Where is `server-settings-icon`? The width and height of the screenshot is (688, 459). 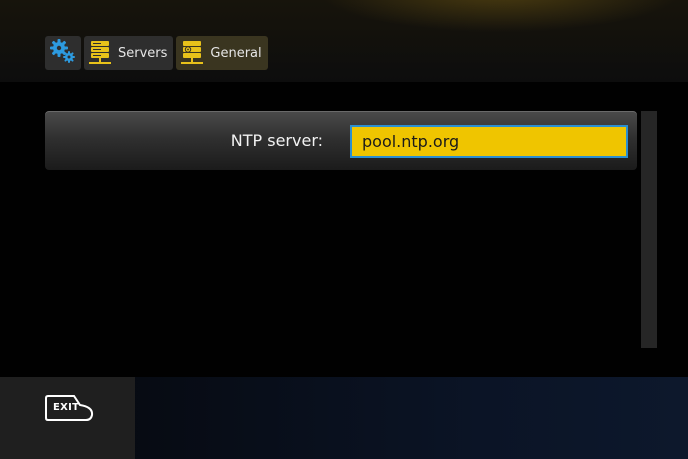
server-settings-icon is located at coordinates (192, 53).